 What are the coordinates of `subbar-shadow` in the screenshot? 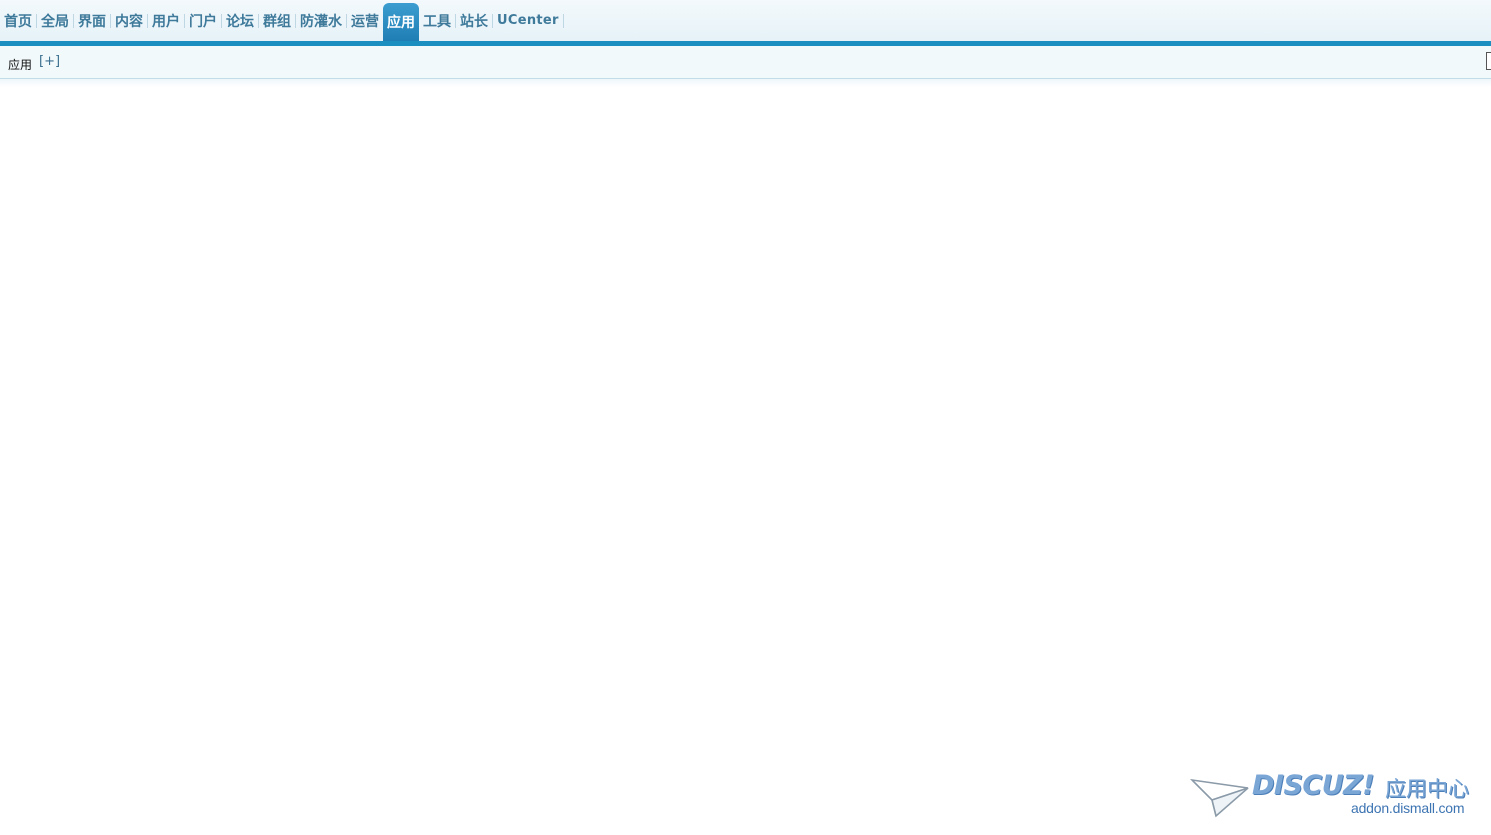 It's located at (745, 83).